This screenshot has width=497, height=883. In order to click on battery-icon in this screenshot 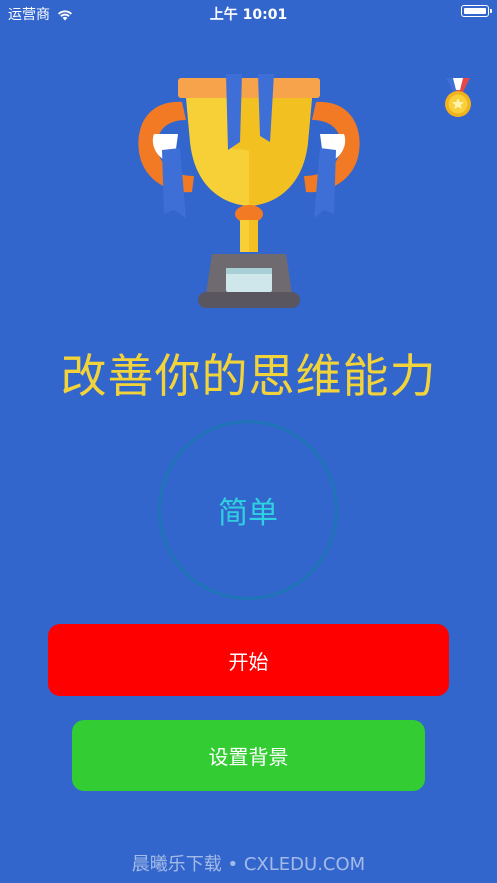, I will do `click(476, 11)`.